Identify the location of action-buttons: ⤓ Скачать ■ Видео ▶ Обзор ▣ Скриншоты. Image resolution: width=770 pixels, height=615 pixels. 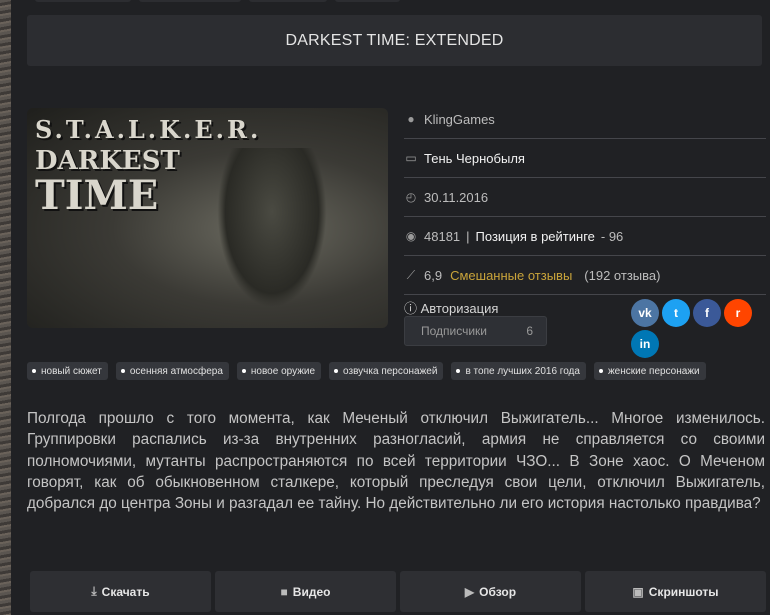
(398, 591).